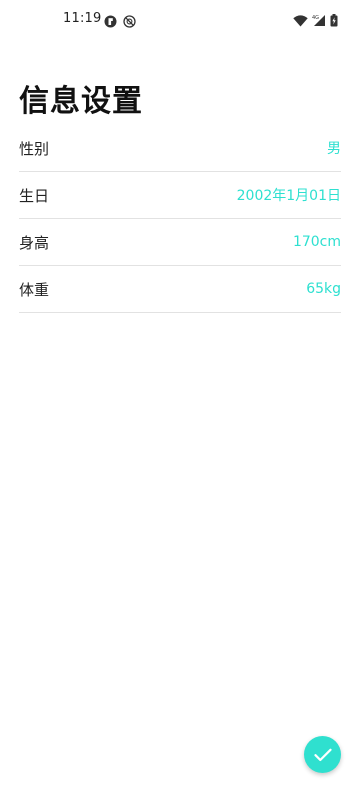  What do you see at coordinates (34, 148) in the screenshot?
I see `setting-label: 性别` at bounding box center [34, 148].